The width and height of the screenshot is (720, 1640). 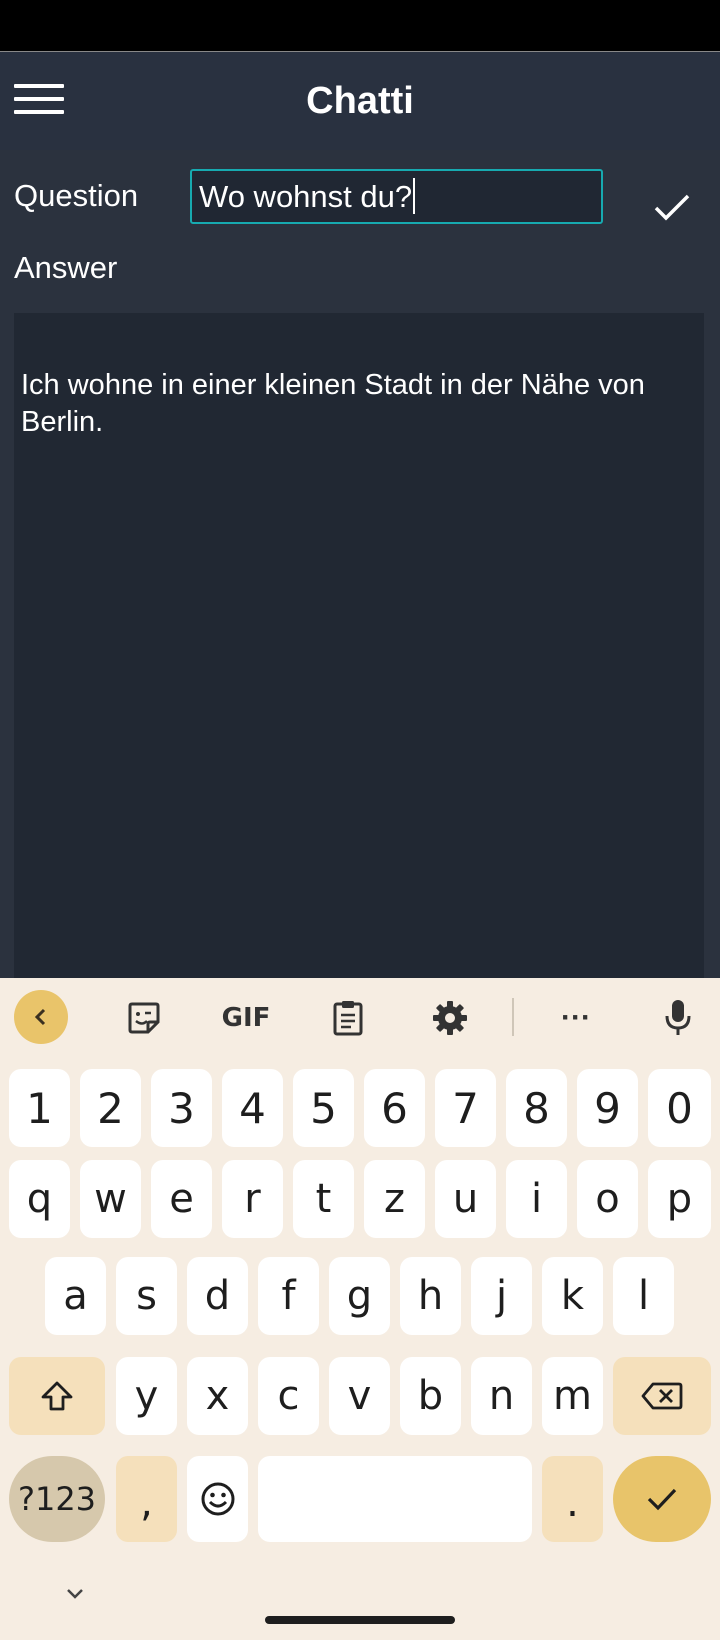 I want to click on gesture-nav-handle, so click(x=360, y=1620).